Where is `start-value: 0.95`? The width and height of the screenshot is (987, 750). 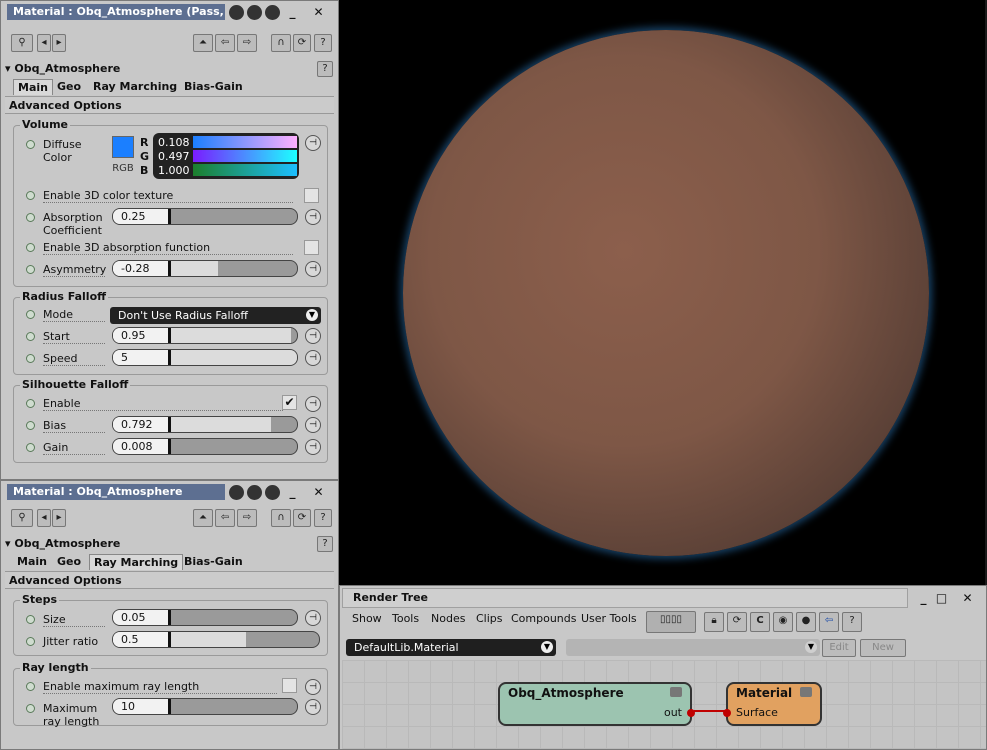
start-value: 0.95 is located at coordinates (142, 335).